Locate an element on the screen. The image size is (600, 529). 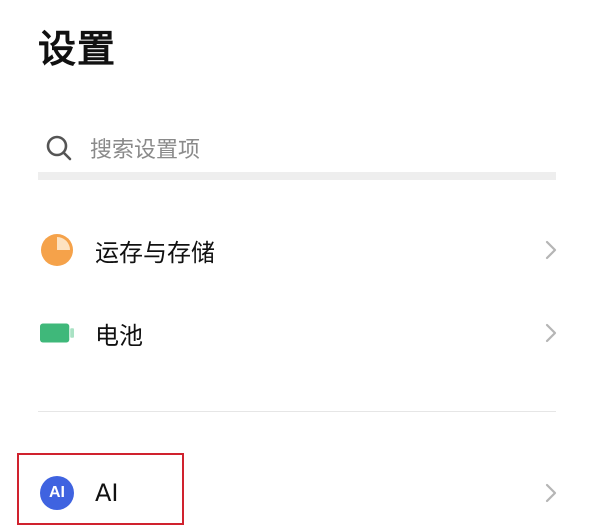
search-icon is located at coordinates (59, 148).